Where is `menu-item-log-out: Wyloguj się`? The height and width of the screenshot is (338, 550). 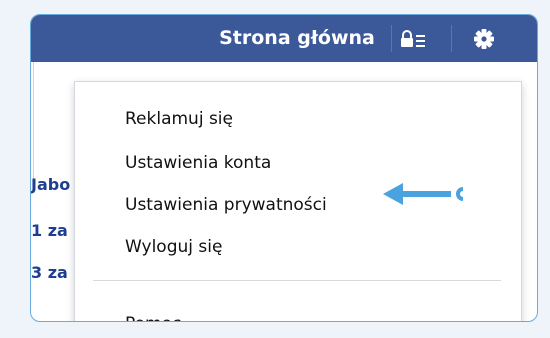 menu-item-log-out: Wyloguj się is located at coordinates (173, 247).